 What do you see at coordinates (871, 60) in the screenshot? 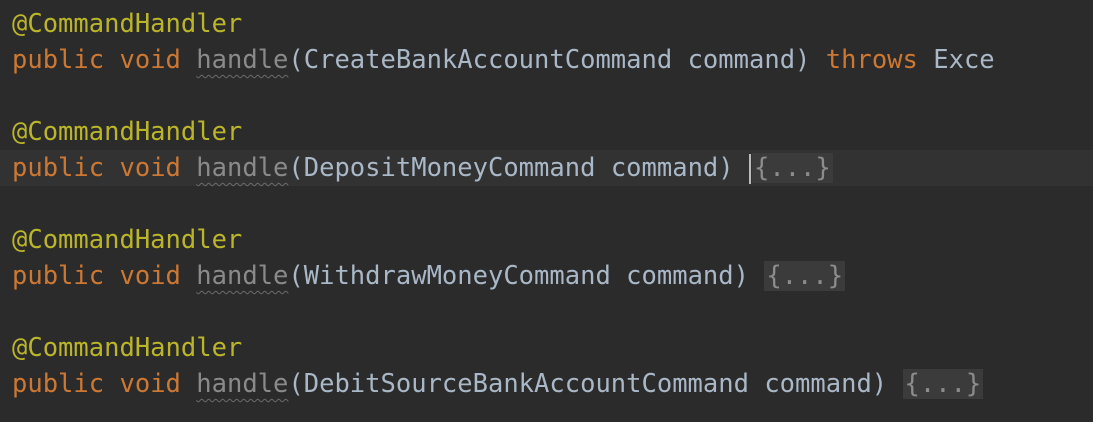
I see `keyword-throws: throws` at bounding box center [871, 60].